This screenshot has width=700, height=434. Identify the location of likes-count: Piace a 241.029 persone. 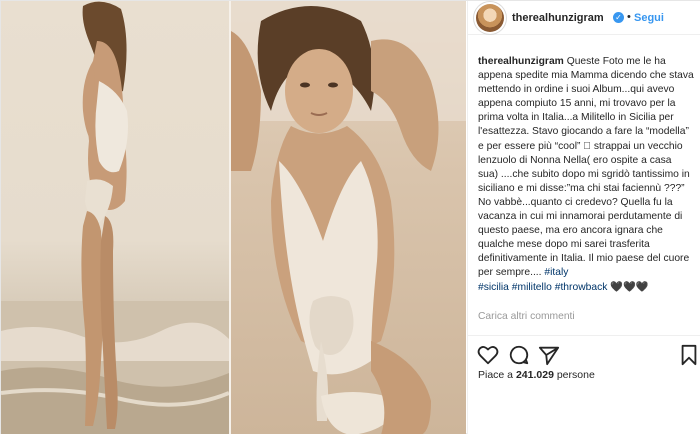
(536, 375).